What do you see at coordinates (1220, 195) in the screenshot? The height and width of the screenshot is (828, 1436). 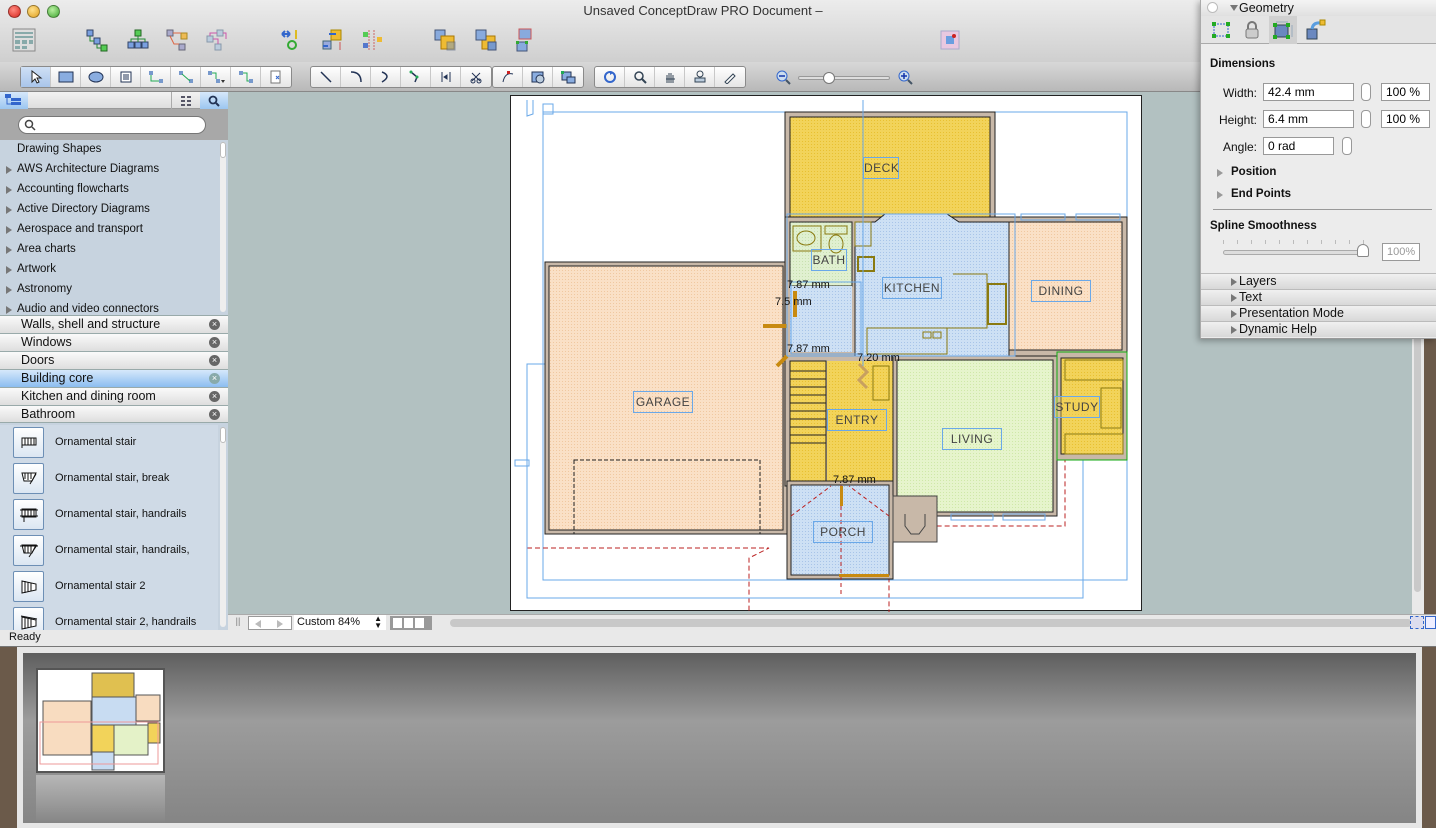 I see `endpoints-disclosure-icon` at bounding box center [1220, 195].